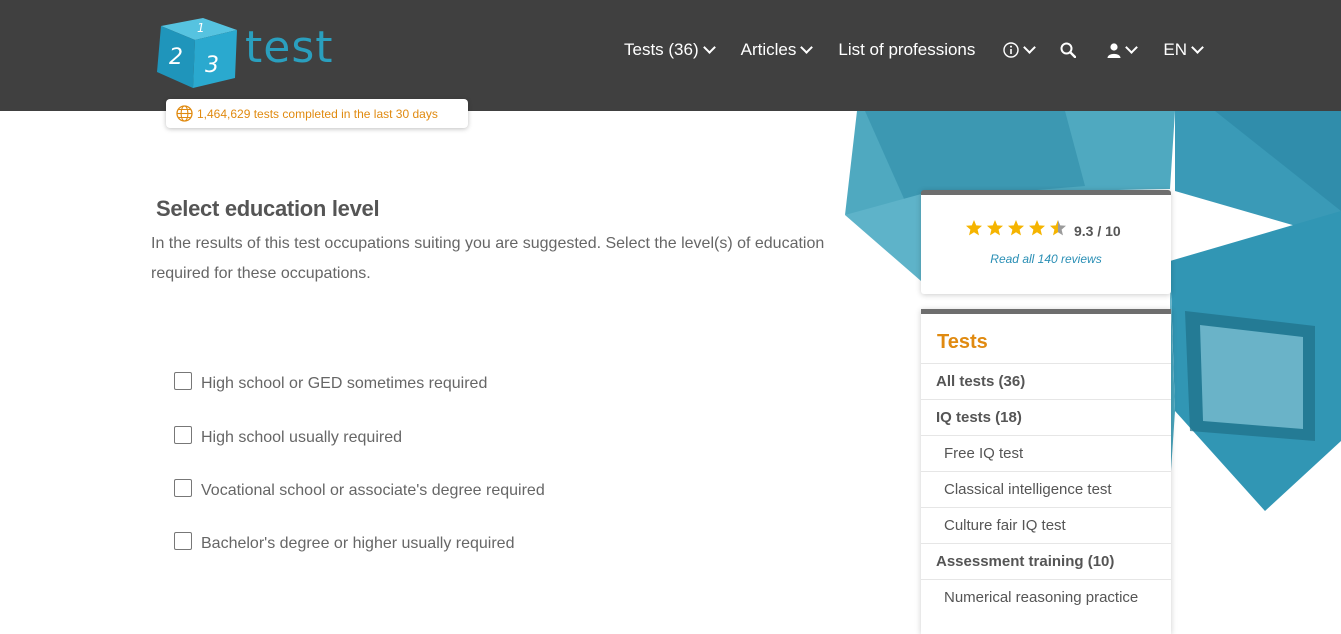 This screenshot has width=1341, height=634. What do you see at coordinates (1046, 417) in the screenshot?
I see `tests-list-item-iq: IQ tests (18)` at bounding box center [1046, 417].